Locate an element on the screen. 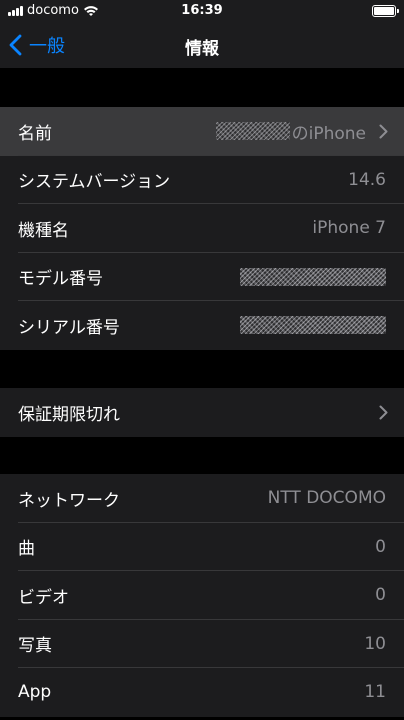 Image resolution: width=404 pixels, height=720 pixels. serial-number-row: シリアル番号 is located at coordinates (202, 325).